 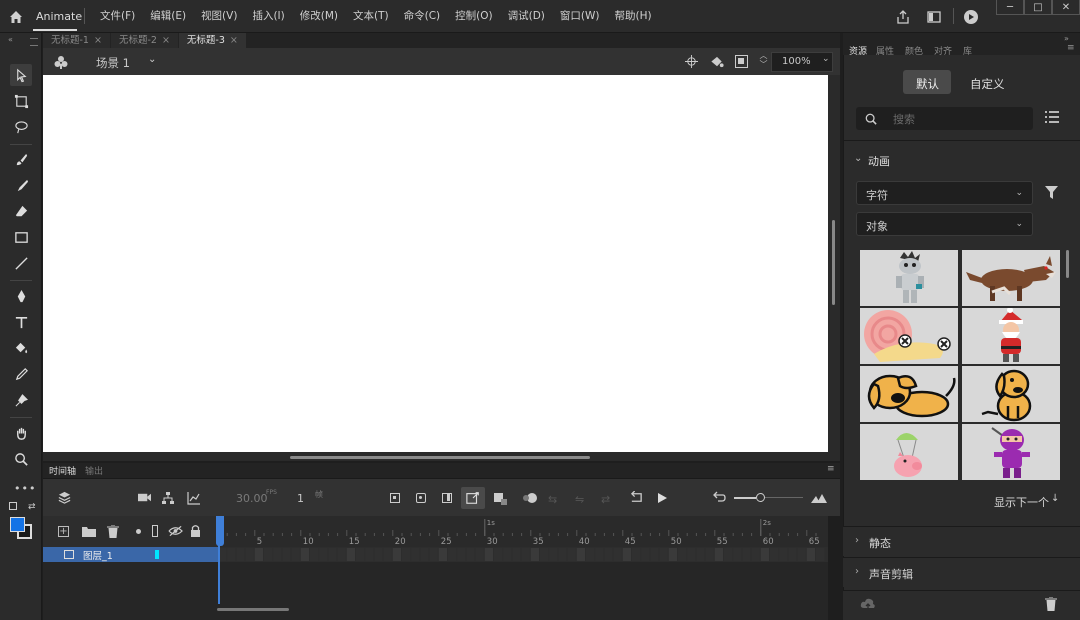 What do you see at coordinates (944, 118) in the screenshot?
I see `search-input: 搜索` at bounding box center [944, 118].